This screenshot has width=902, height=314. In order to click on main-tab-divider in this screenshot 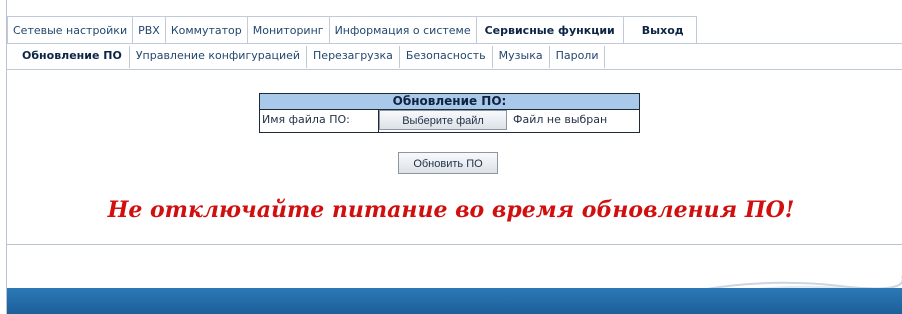, I will do `click(454, 43)`.